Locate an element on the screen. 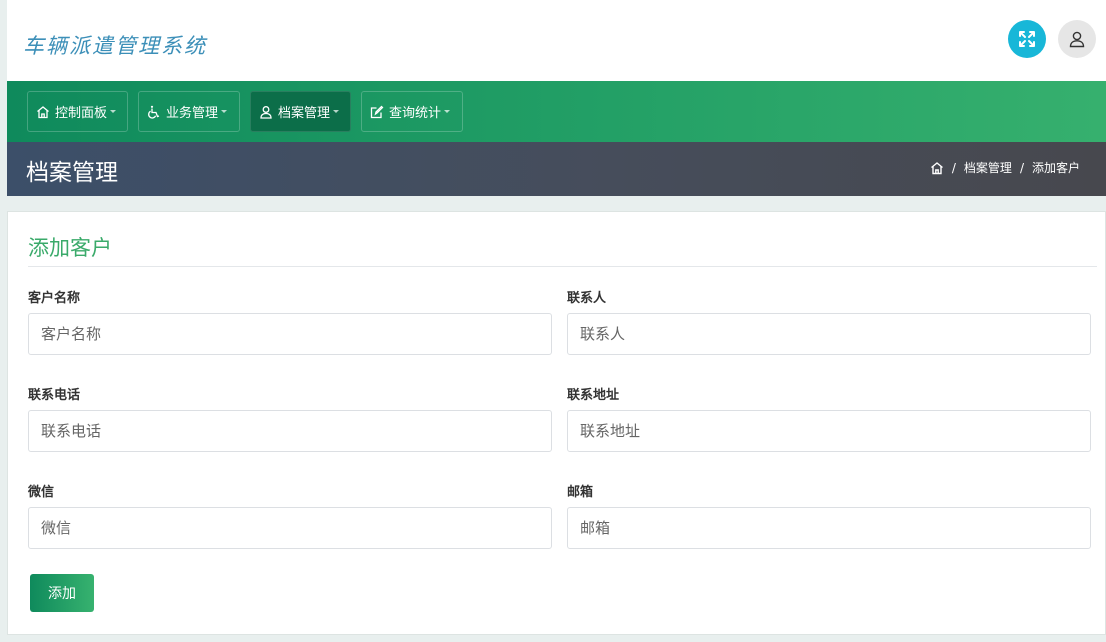 The height and width of the screenshot is (642, 1106). breadcrumb: / 档案管理 / 添加客户 is located at coordinates (1005, 167).